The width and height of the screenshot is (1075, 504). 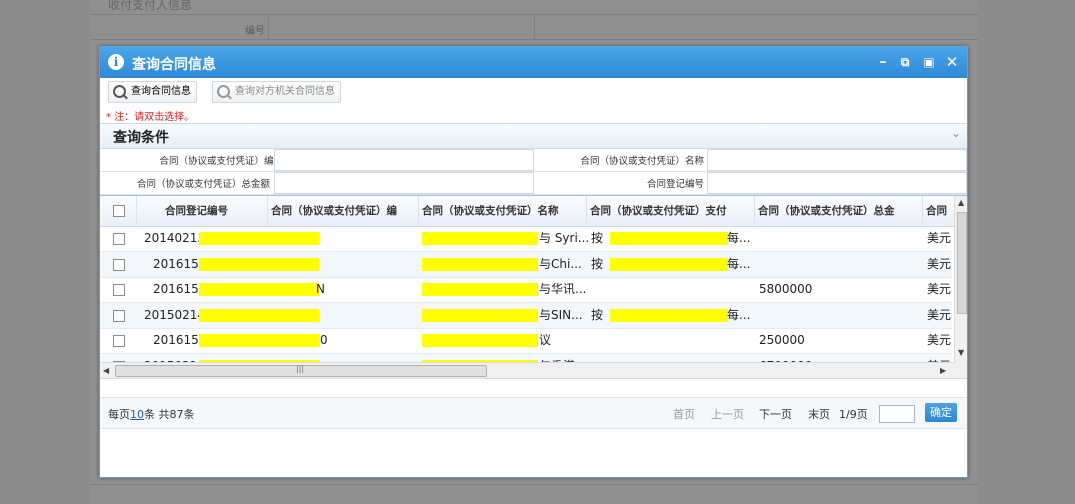 What do you see at coordinates (929, 62) in the screenshot?
I see `maximize-icon: ▣` at bounding box center [929, 62].